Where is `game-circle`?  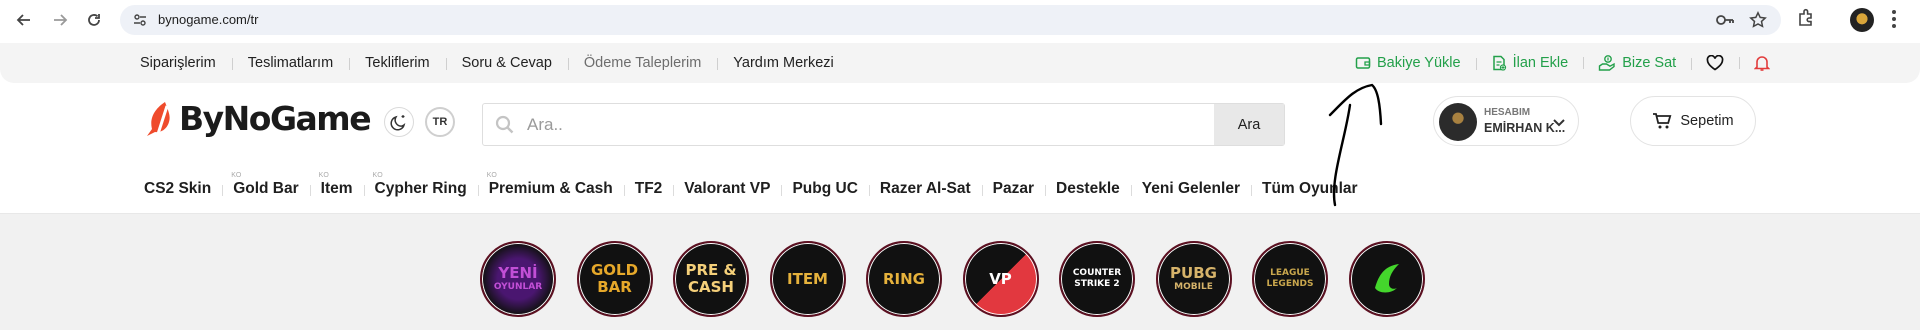 game-circle is located at coordinates (1386, 279).